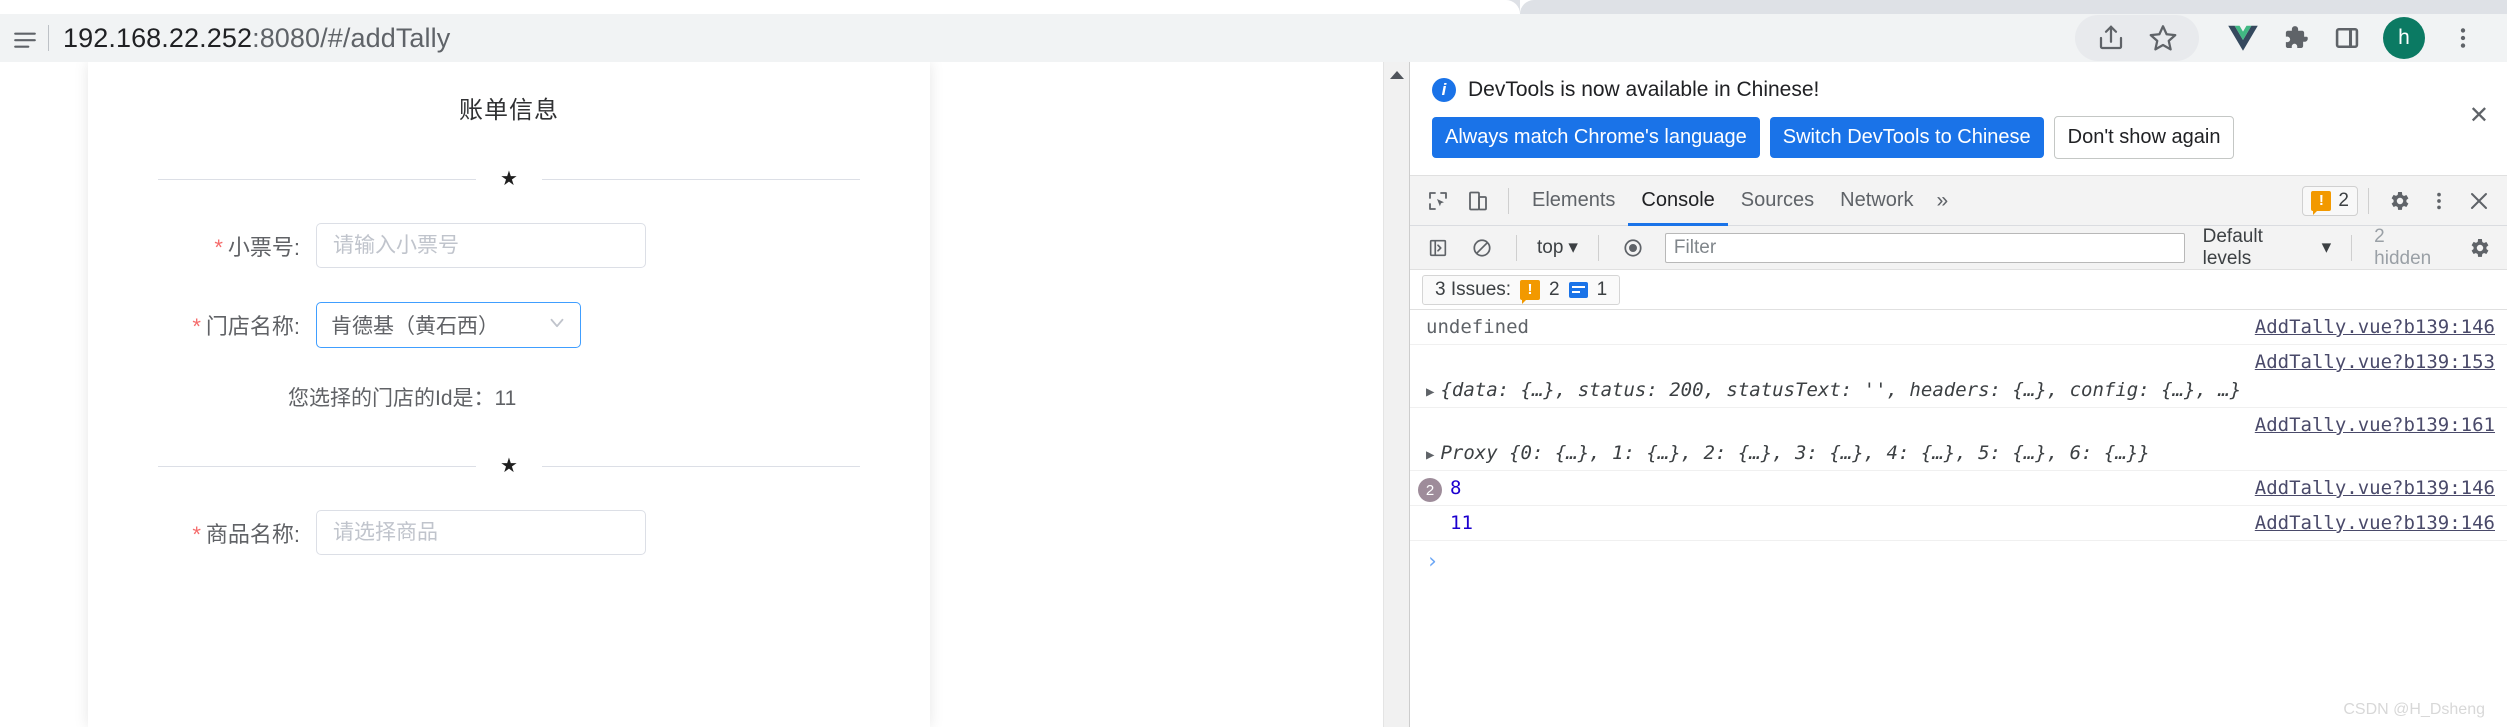  I want to click on devtools-kebab-menu-icon, so click(2439, 201).